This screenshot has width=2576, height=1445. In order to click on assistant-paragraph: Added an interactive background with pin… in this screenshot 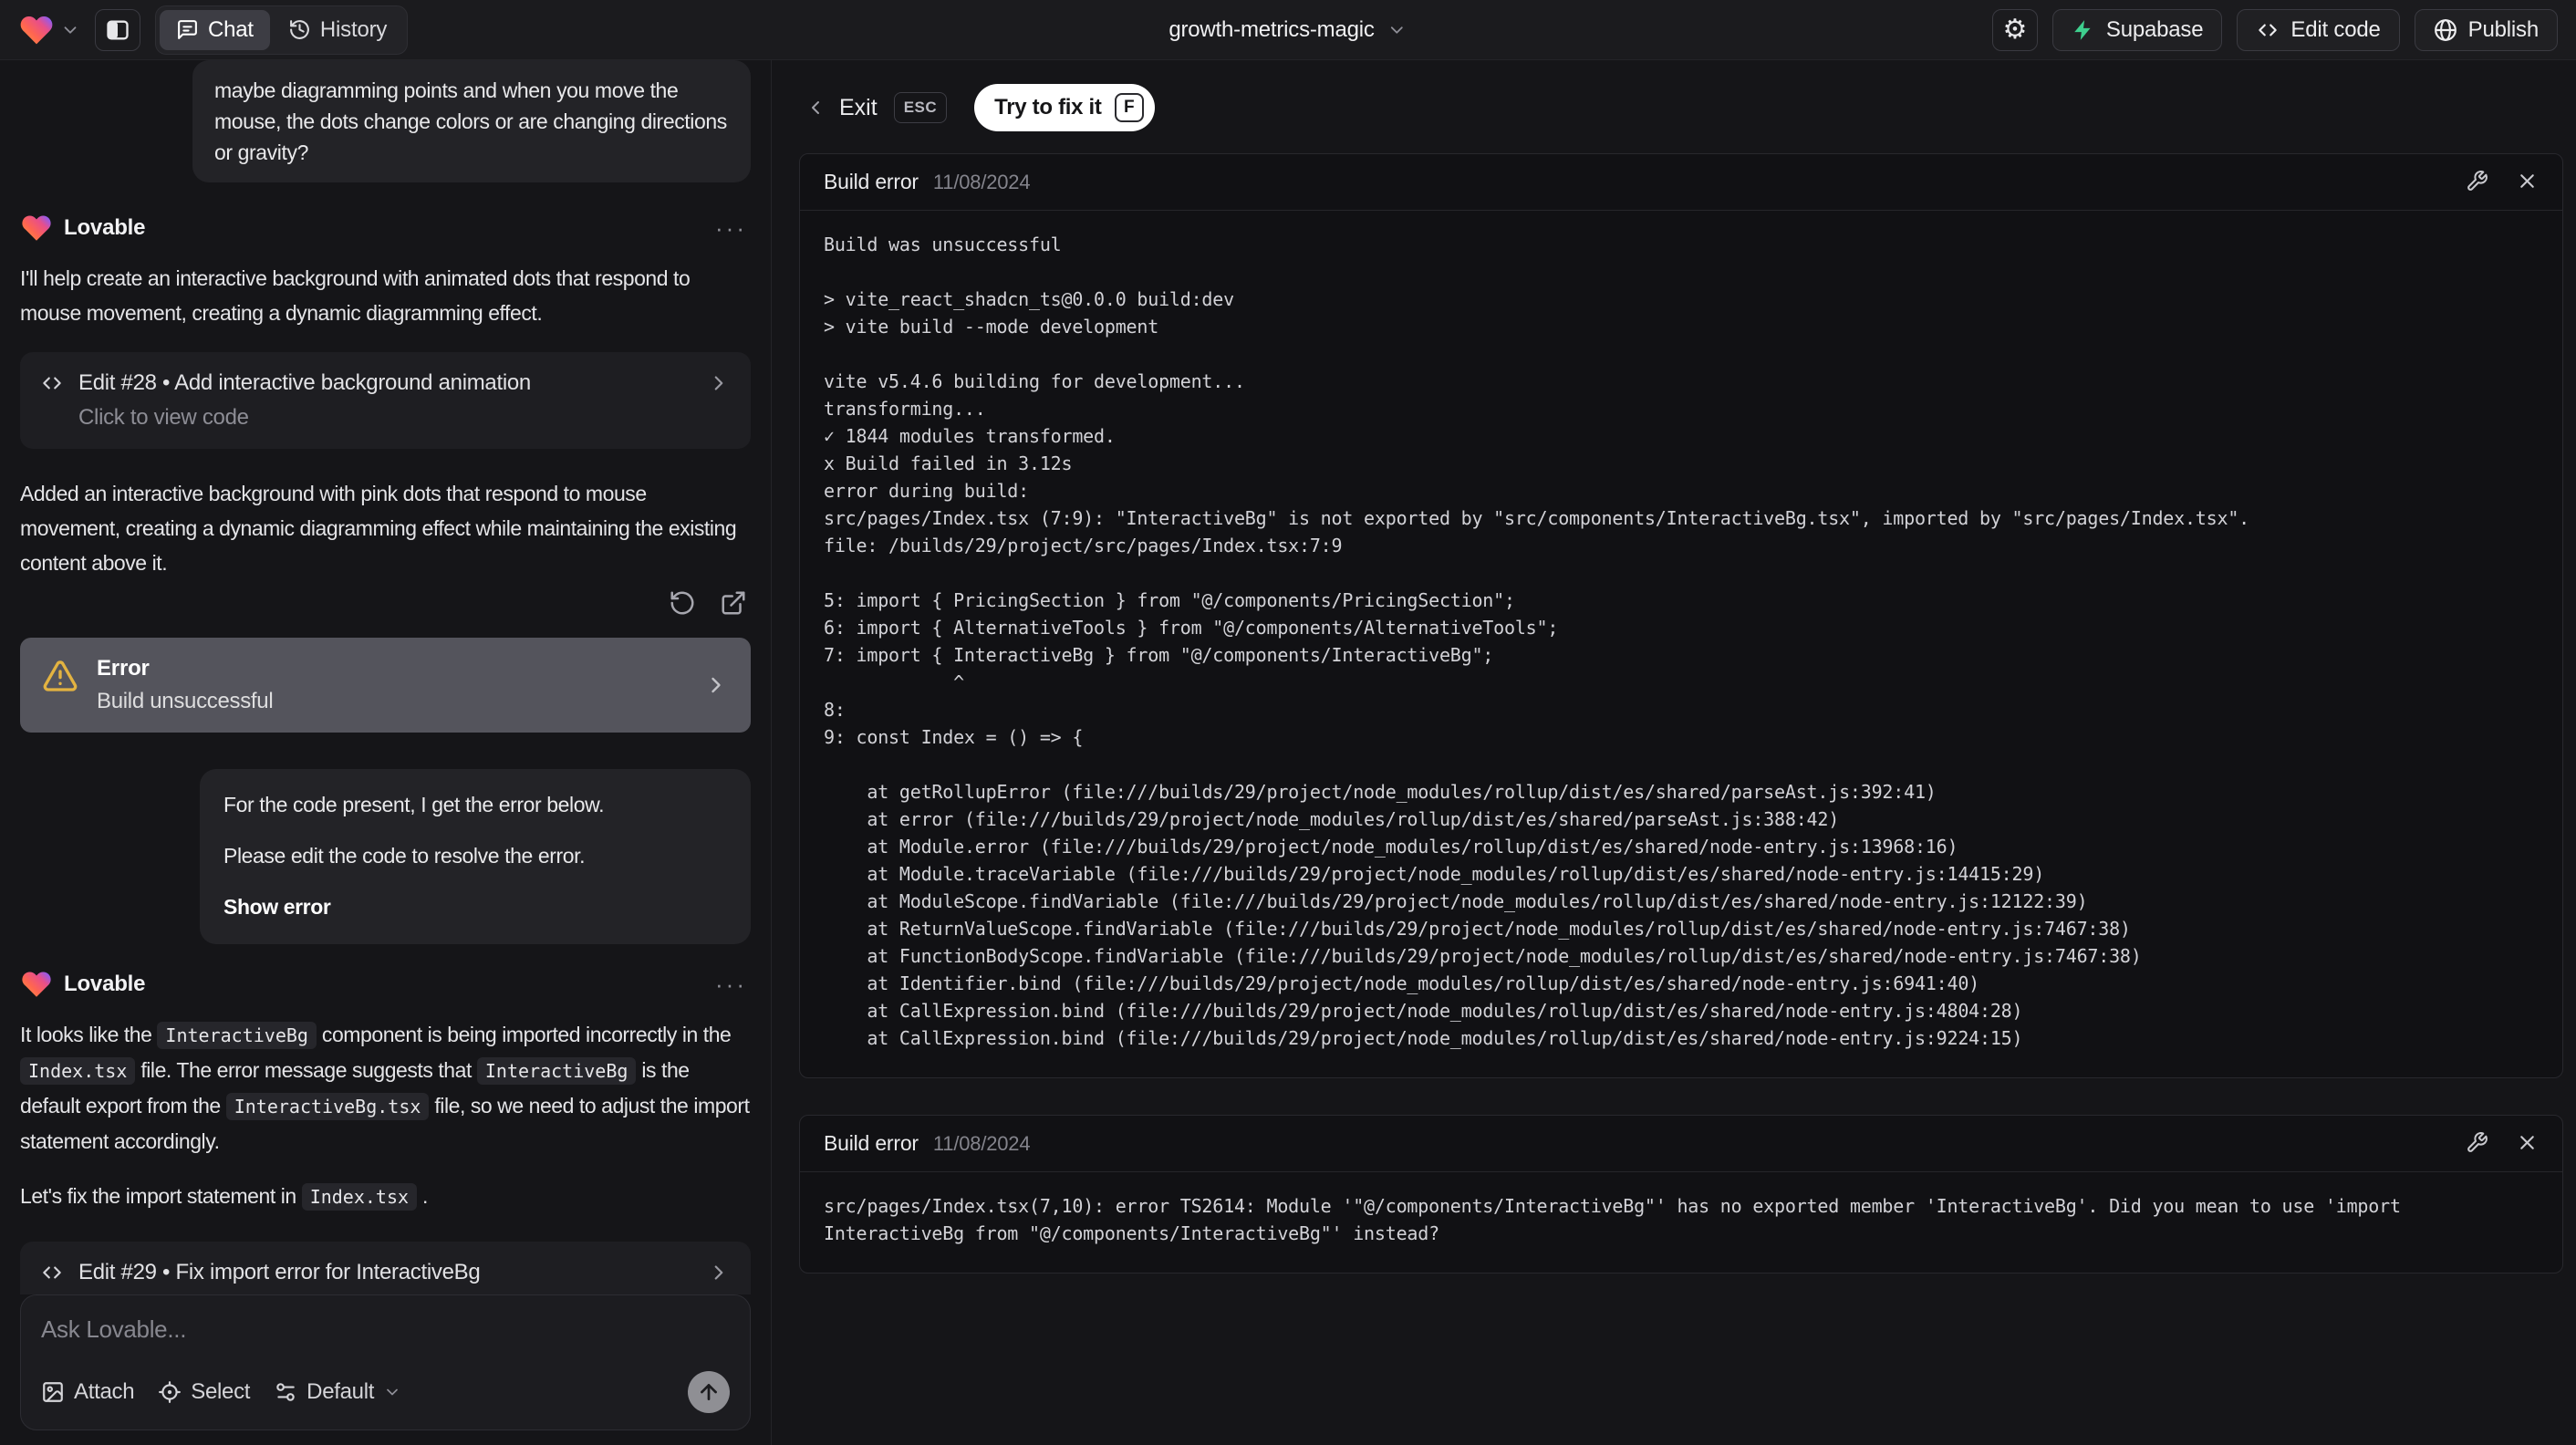, I will do `click(378, 528)`.